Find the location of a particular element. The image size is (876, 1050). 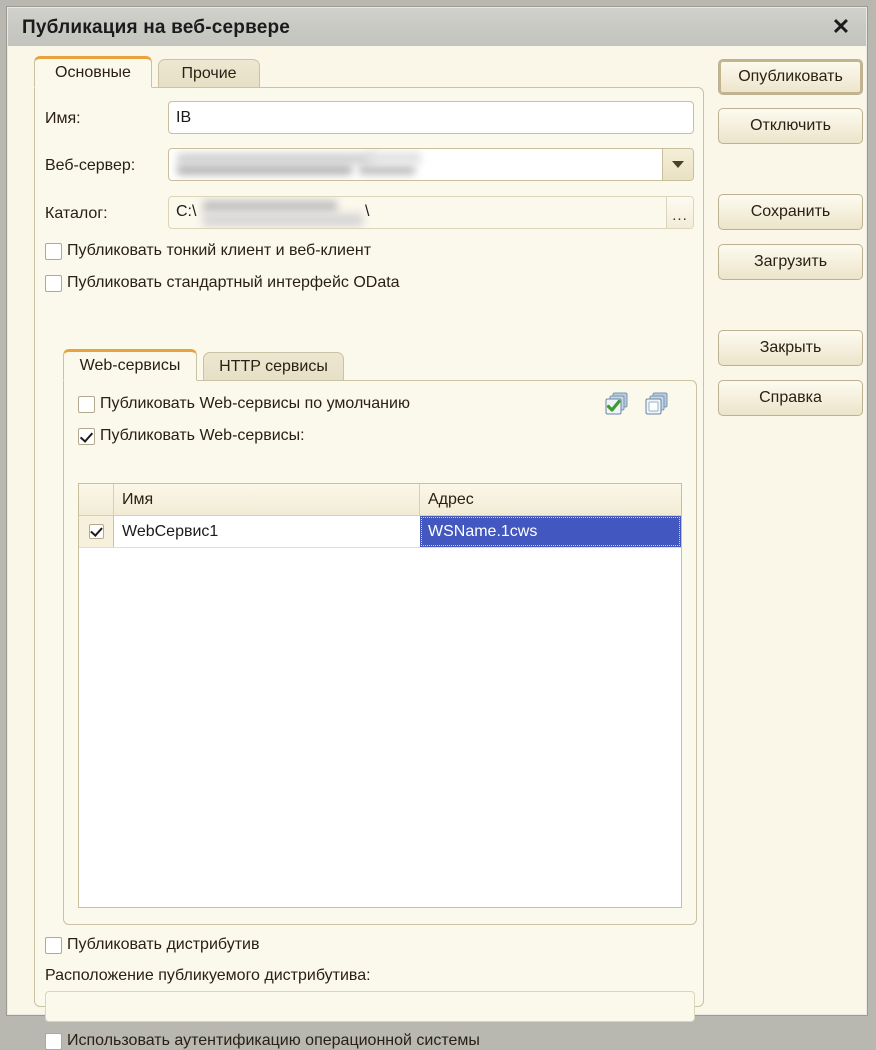

table-header-check is located at coordinates (96, 499).